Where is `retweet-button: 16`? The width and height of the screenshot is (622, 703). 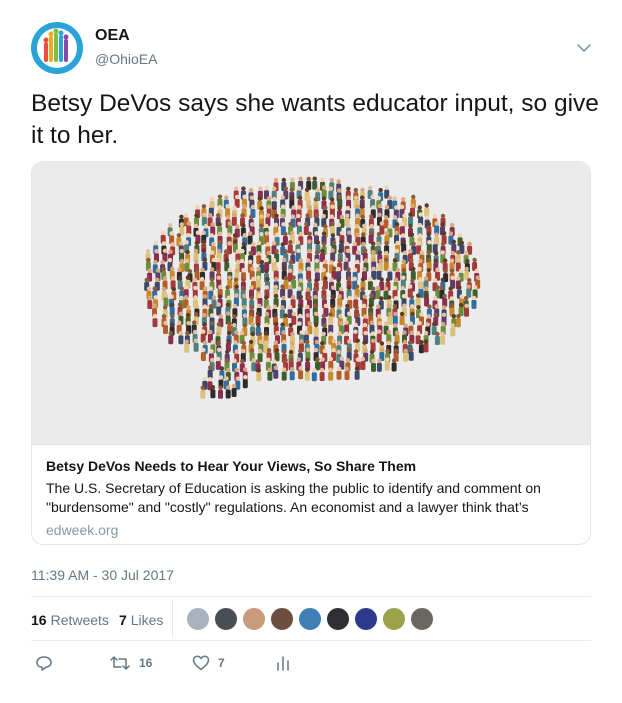 retweet-button: 16 is located at coordinates (130, 663).